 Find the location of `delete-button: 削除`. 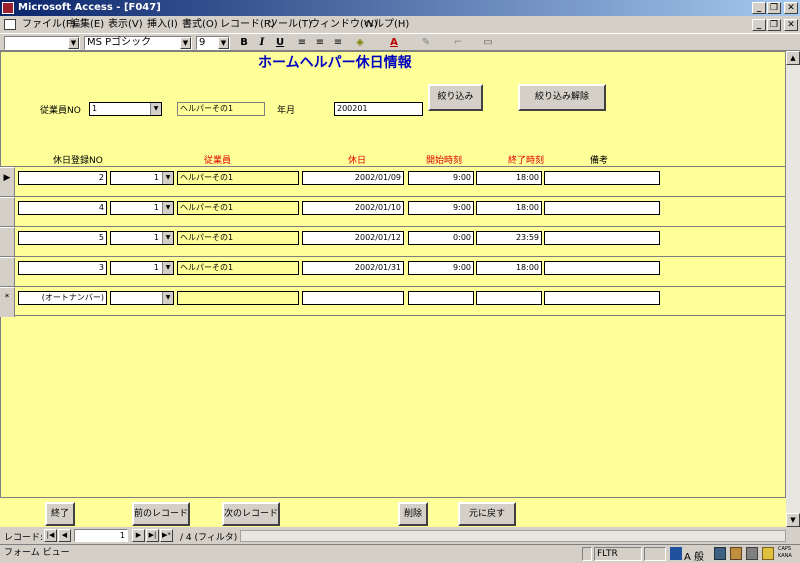

delete-button: 削除 is located at coordinates (413, 514).